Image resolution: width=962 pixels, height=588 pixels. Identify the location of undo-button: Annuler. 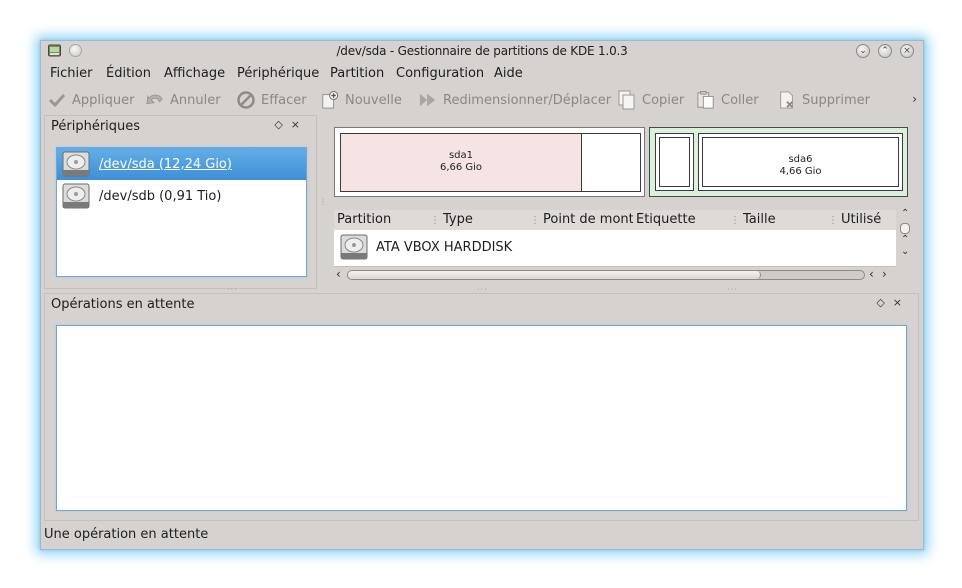
(183, 100).